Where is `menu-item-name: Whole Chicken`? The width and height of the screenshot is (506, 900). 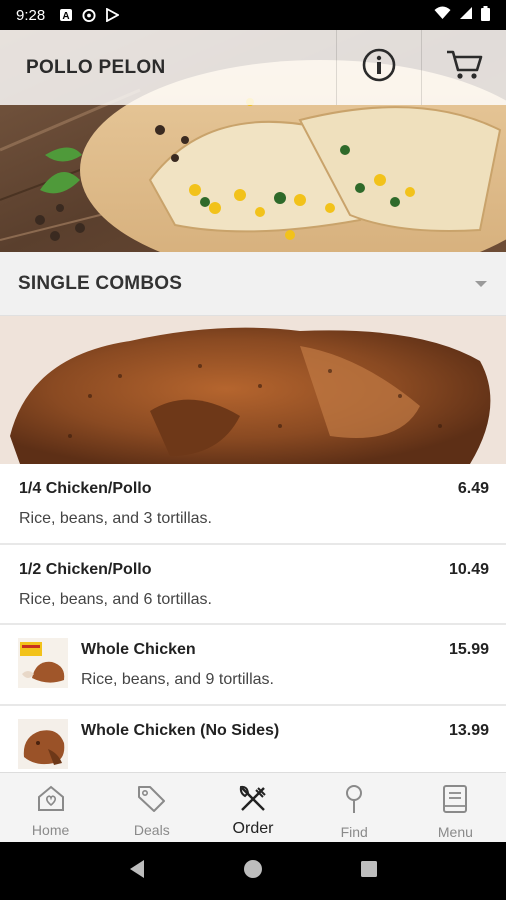
menu-item-name: Whole Chicken is located at coordinates (138, 649).